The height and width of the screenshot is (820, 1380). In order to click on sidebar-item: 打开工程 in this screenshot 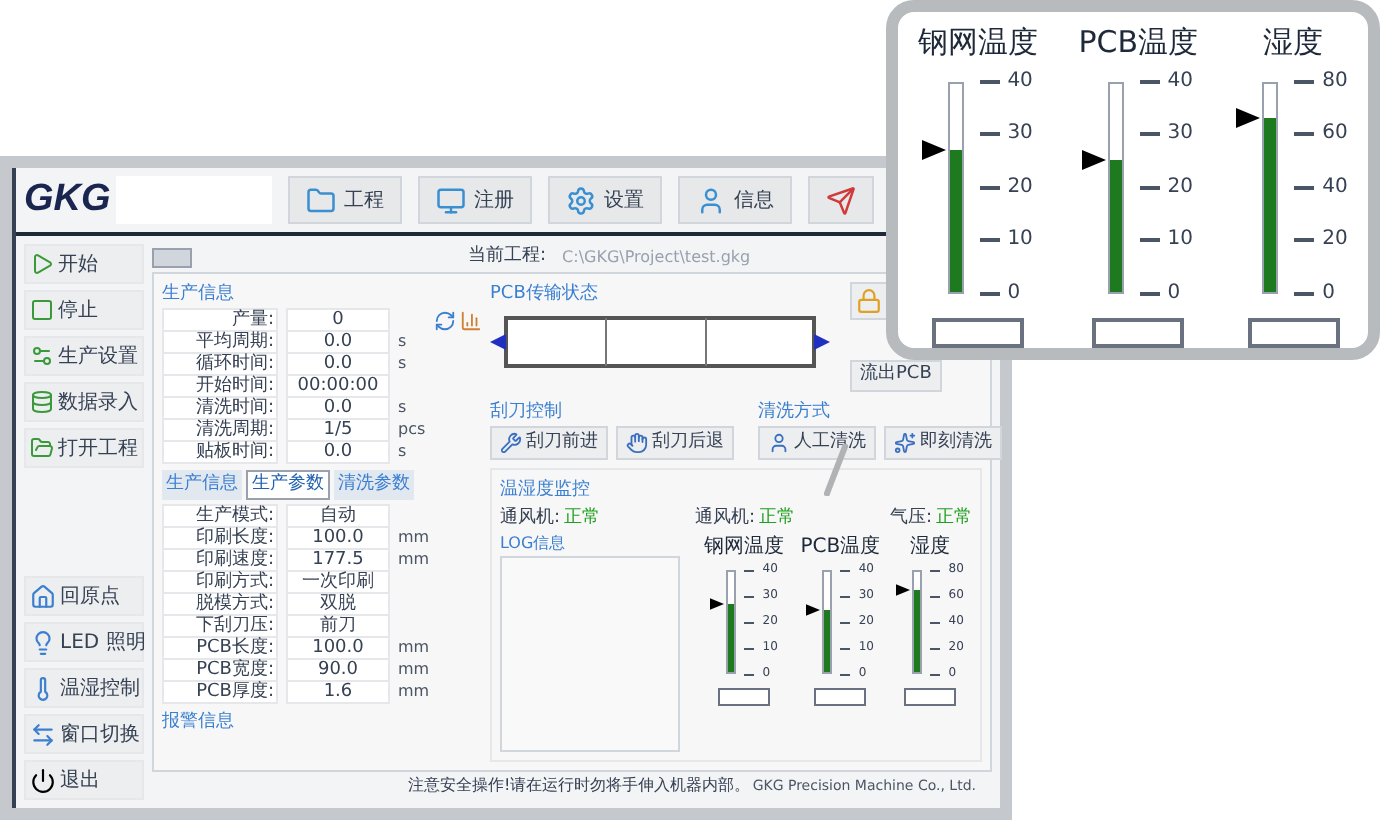, I will do `click(84, 448)`.